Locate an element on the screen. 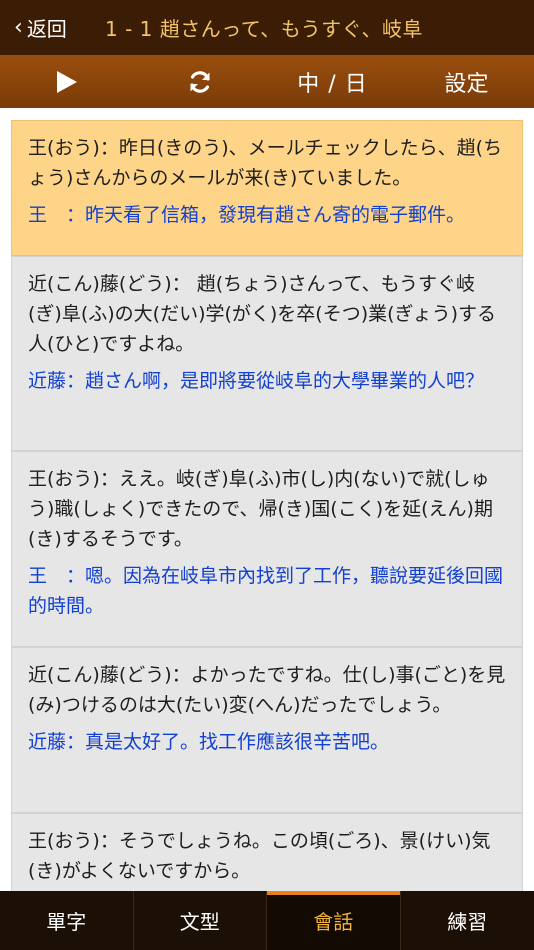 The height and width of the screenshot is (950, 534). toolbar: 中 / 日 設定 is located at coordinates (267, 81).